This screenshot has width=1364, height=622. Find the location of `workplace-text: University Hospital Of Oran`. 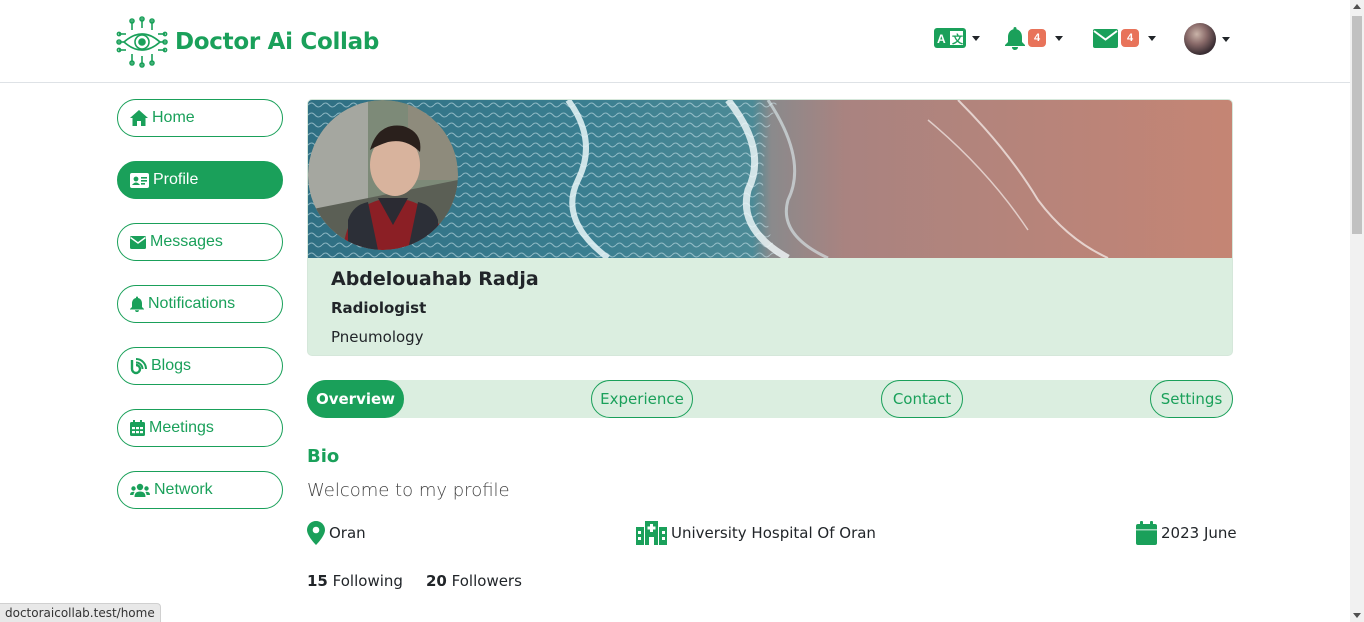

workplace-text: University Hospital Of Oran is located at coordinates (773, 533).